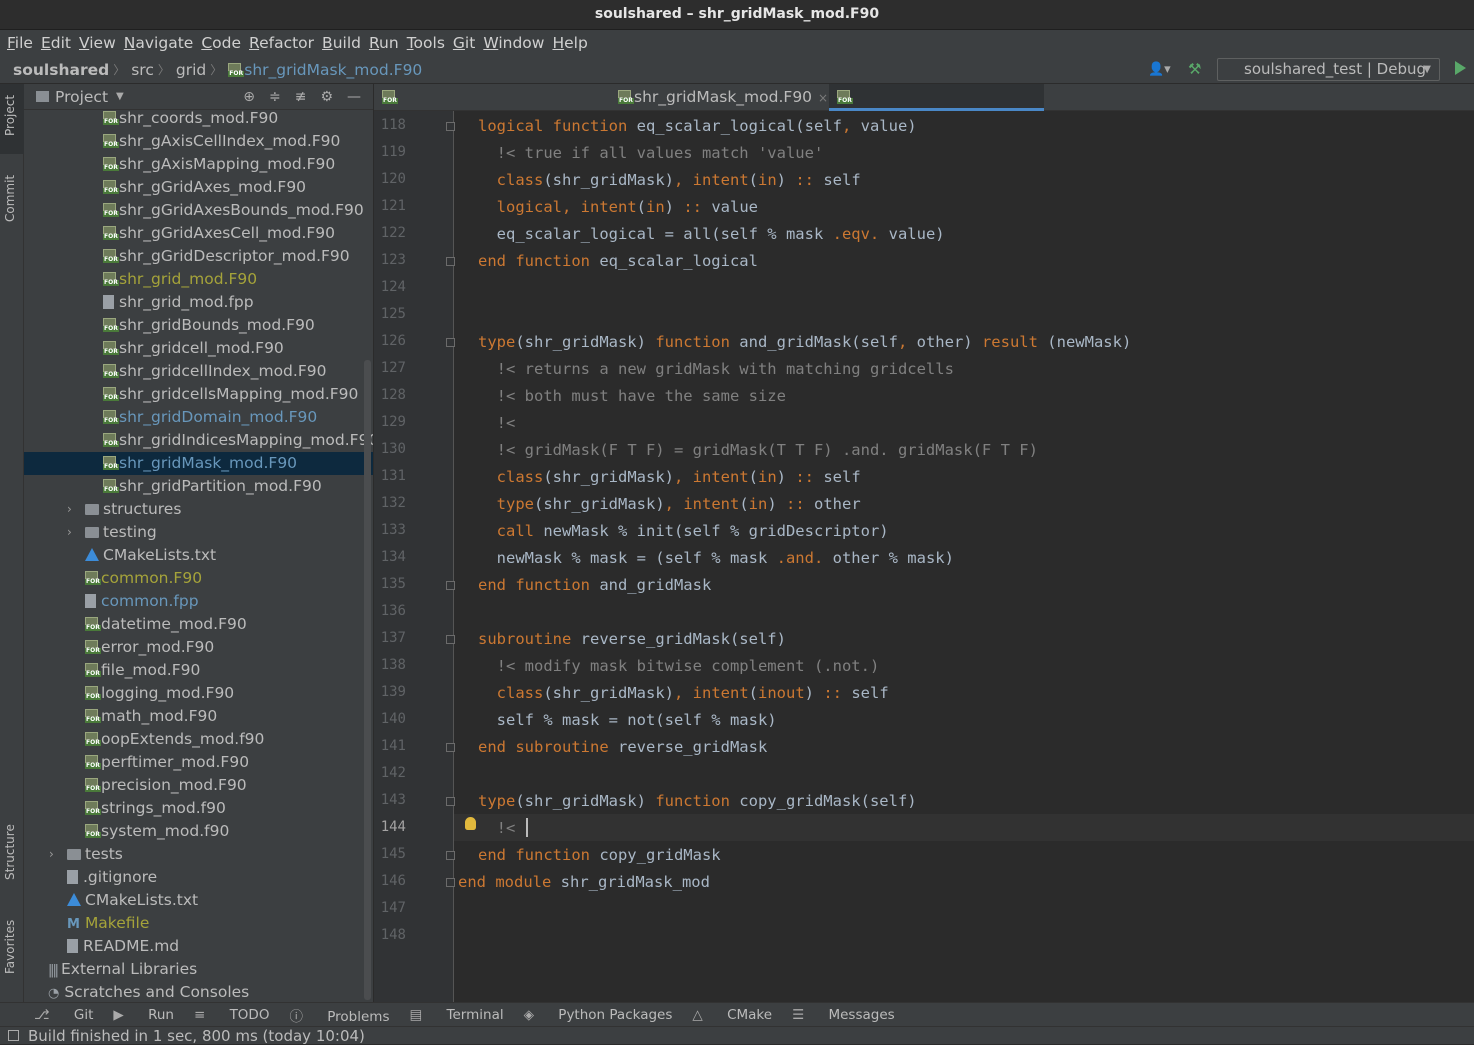 This screenshot has width=1474, height=1045. I want to click on tree-item: precision_mod.F90, so click(198, 785).